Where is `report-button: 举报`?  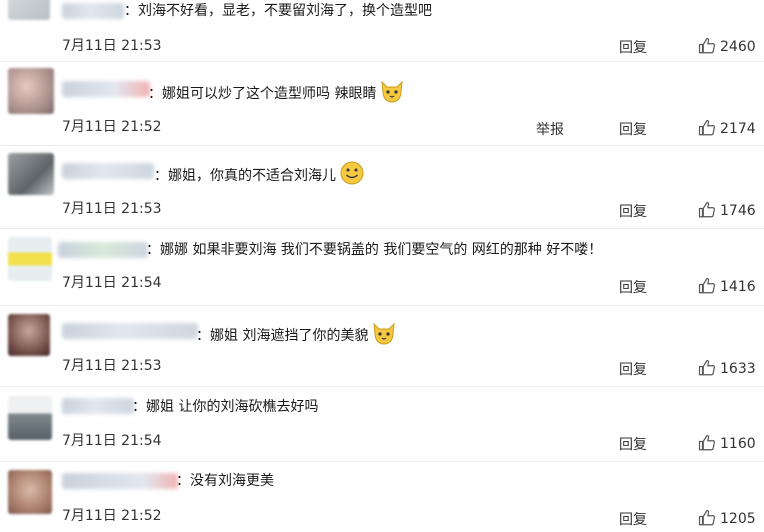
report-button: 举报 is located at coordinates (550, 129).